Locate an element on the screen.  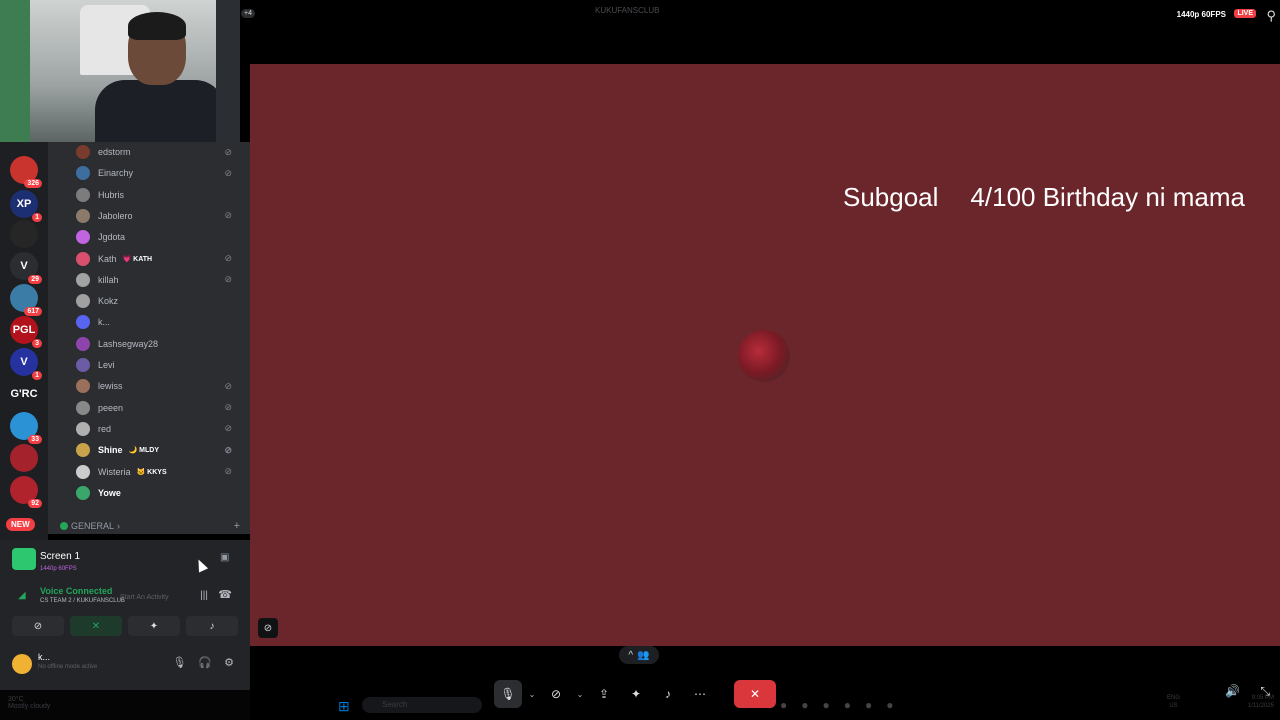
member-item: edstorm ⊘ is located at coordinates (160, 152).